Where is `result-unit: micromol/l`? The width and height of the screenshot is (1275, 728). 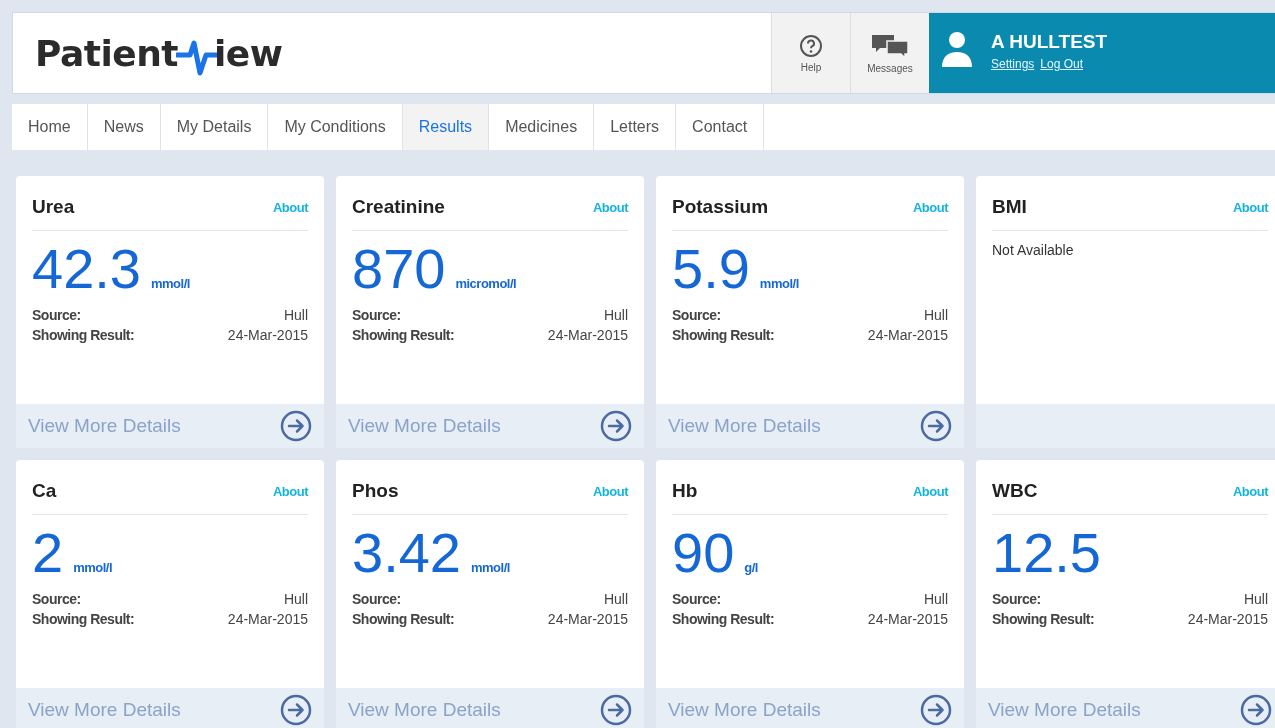
result-unit: micromol/l is located at coordinates (486, 283).